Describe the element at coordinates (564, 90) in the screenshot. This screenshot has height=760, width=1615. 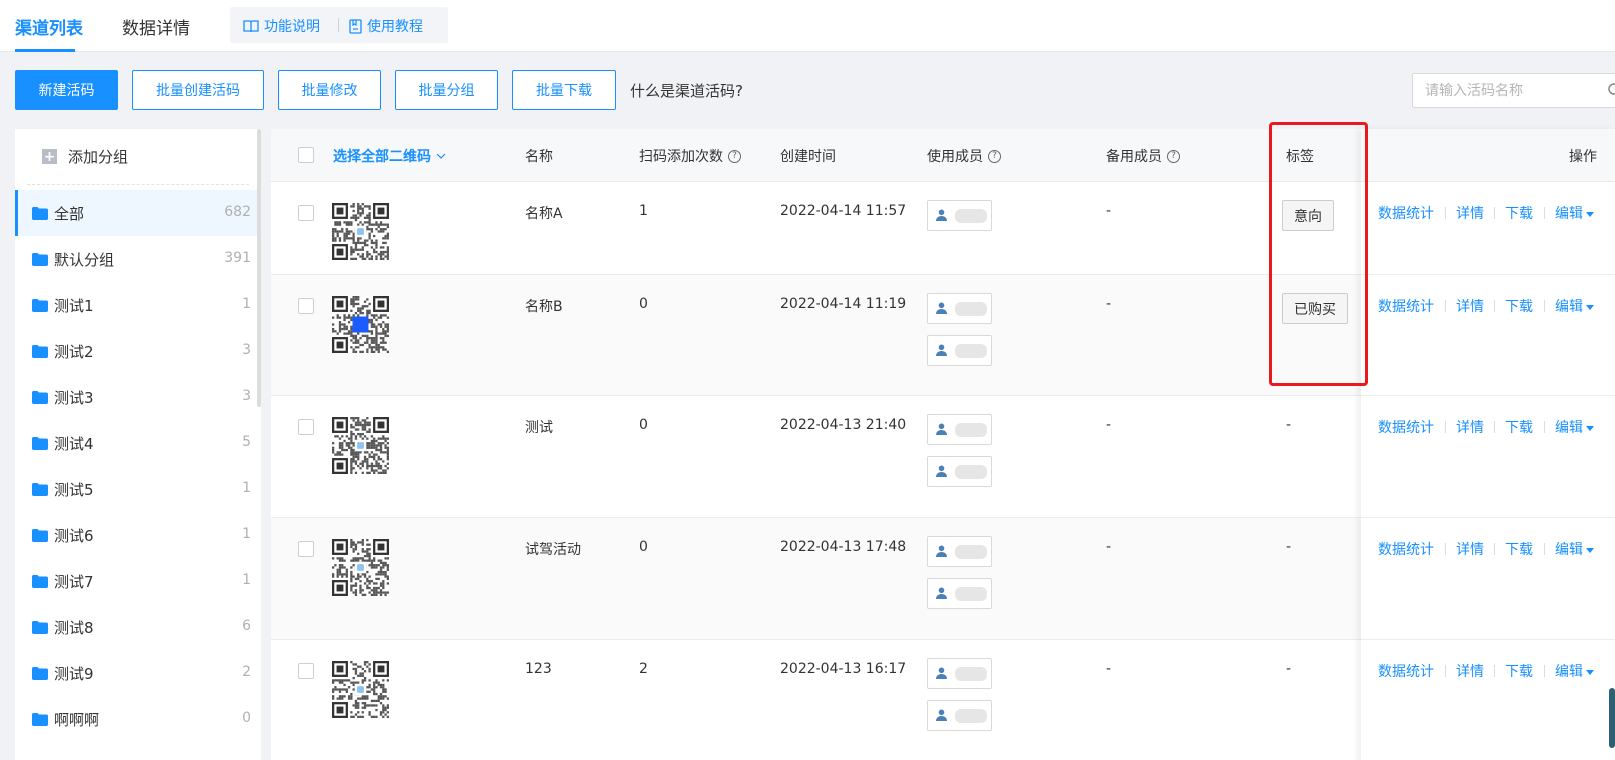
I see `batch-download-button: 批量下载` at that location.